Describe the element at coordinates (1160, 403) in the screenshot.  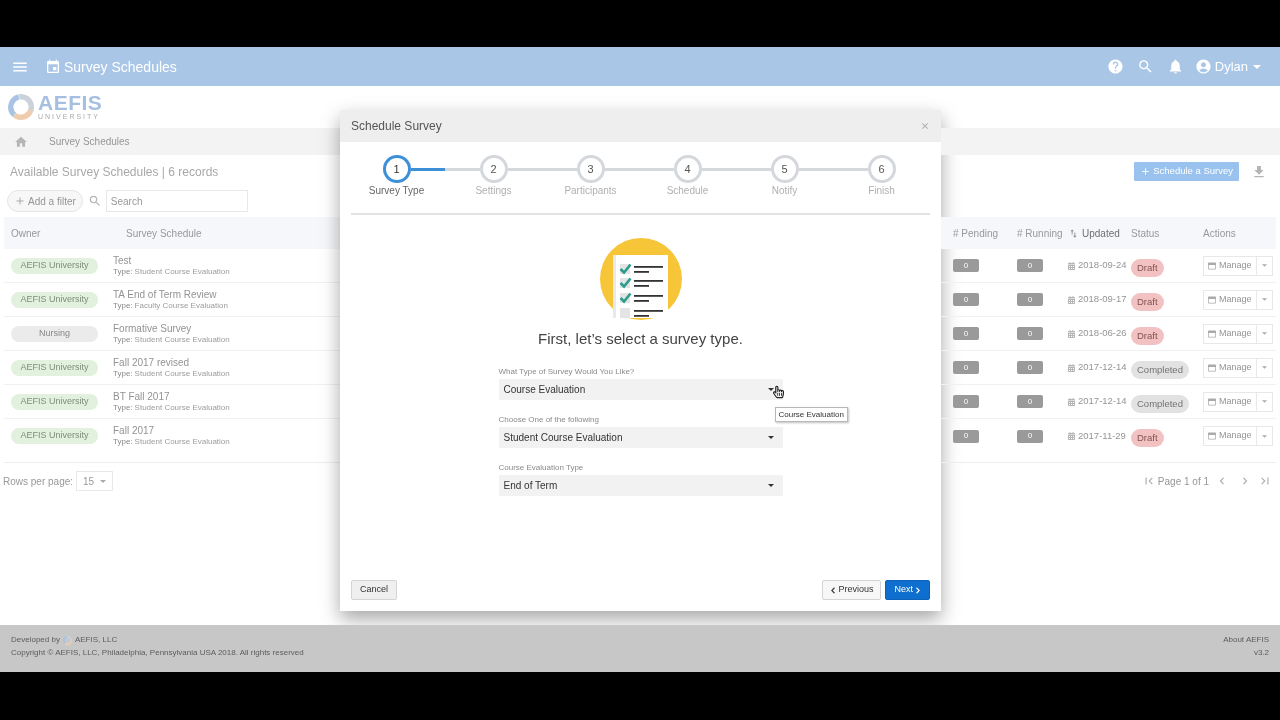
I see `status-tag: Completed` at that location.